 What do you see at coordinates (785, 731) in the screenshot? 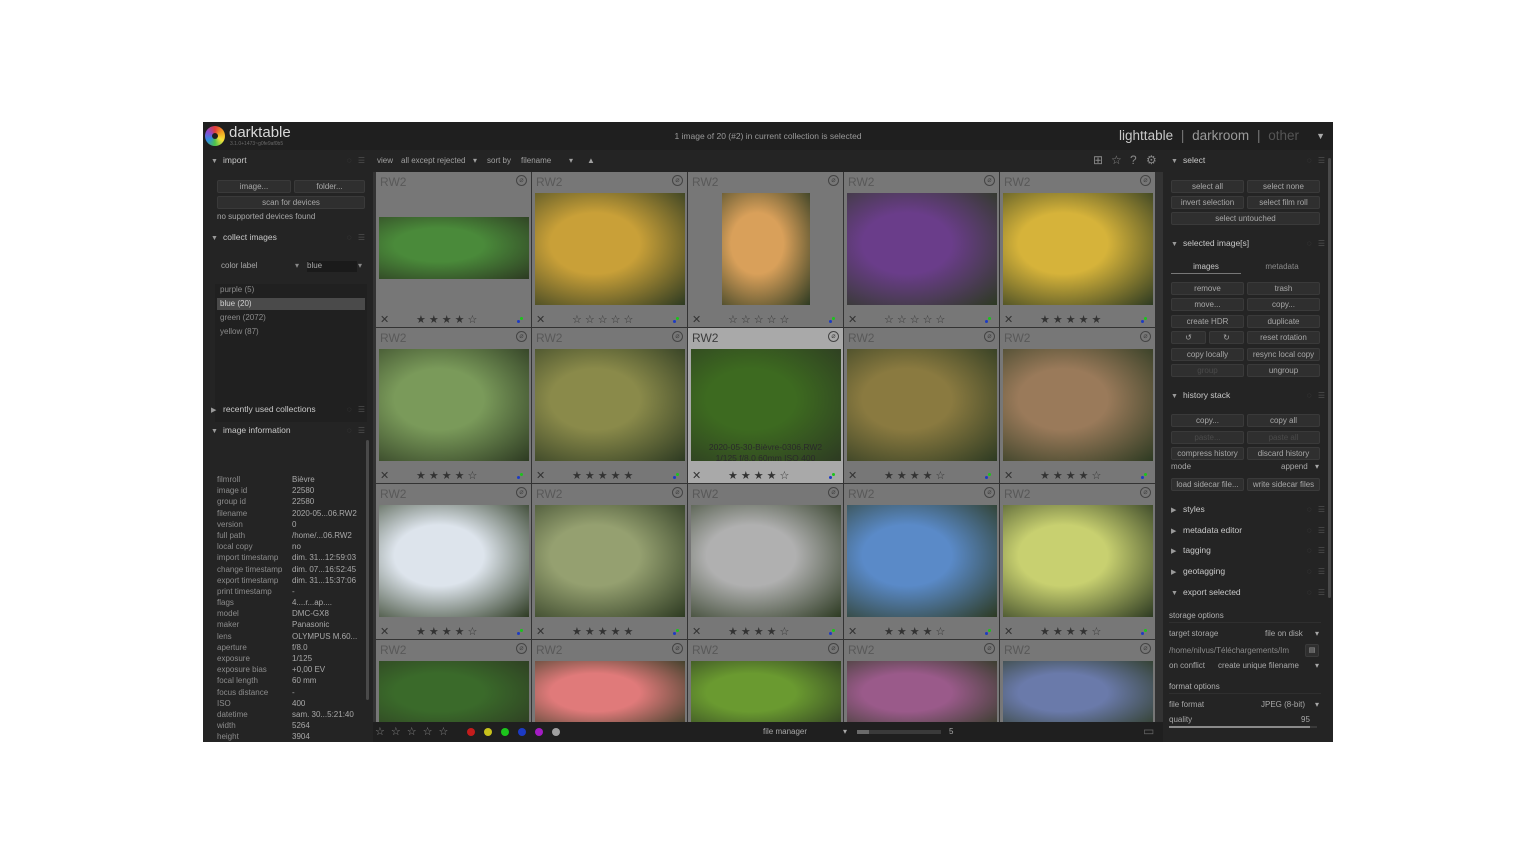
I see `layout-select: file manager` at bounding box center [785, 731].